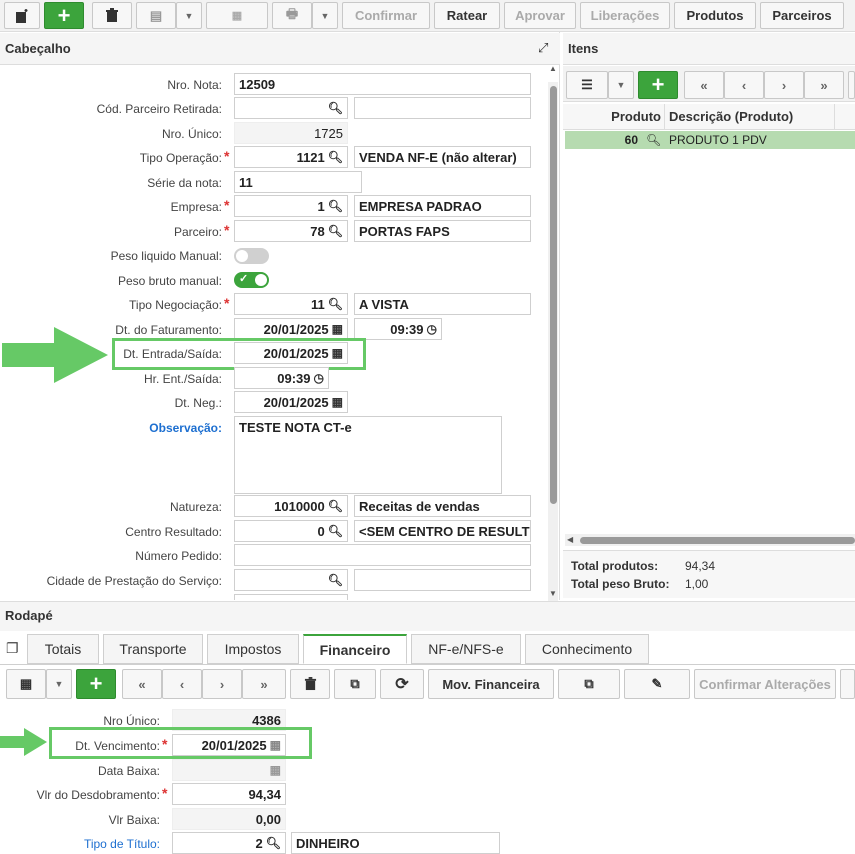 The height and width of the screenshot is (854, 855). What do you see at coordinates (292, 15) in the screenshot?
I see `printer-button: 🖶` at bounding box center [292, 15].